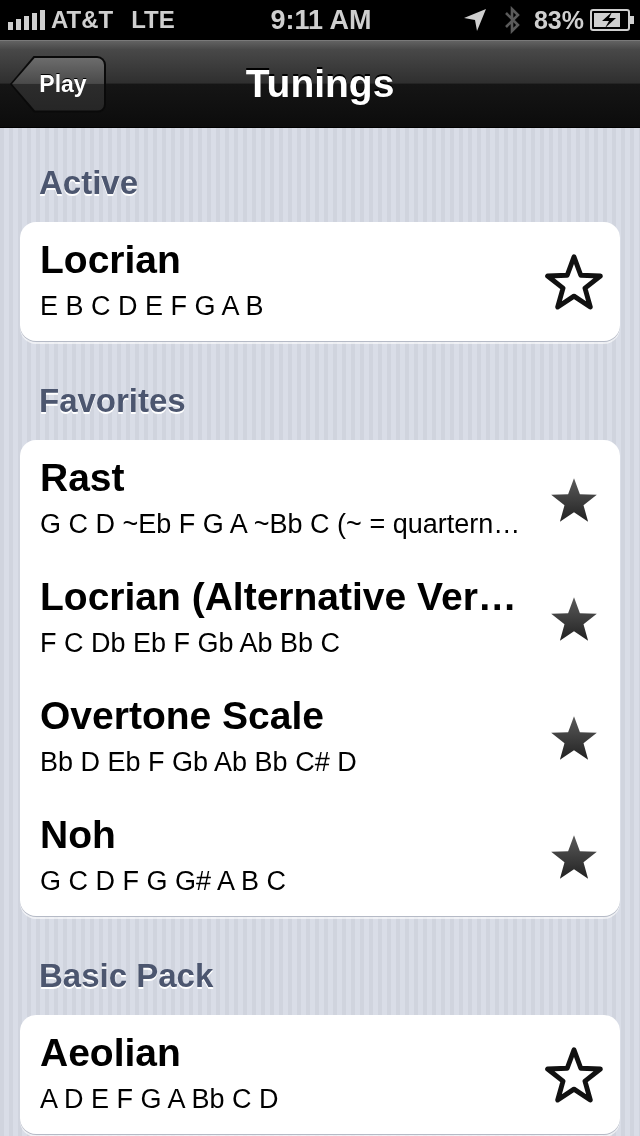  Describe the element at coordinates (612, 20) in the screenshot. I see `battery-icon` at that location.